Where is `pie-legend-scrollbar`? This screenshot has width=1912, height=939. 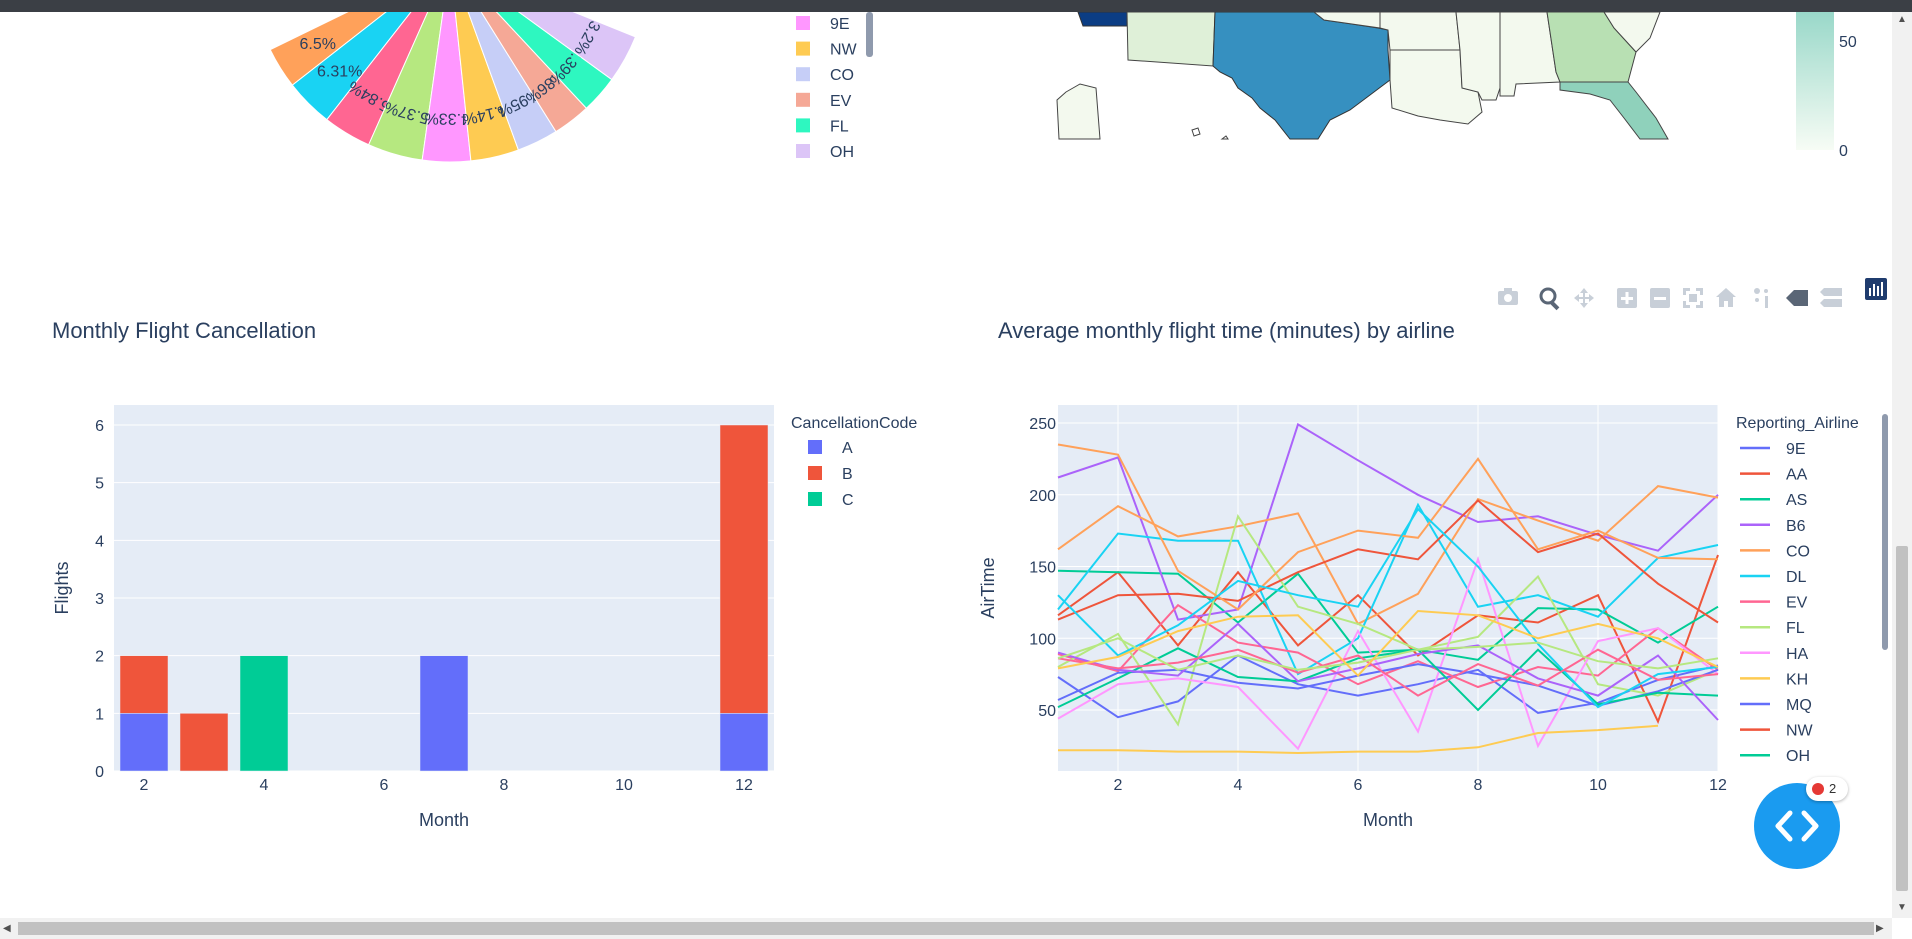
pie-legend-scrollbar is located at coordinates (869, 34).